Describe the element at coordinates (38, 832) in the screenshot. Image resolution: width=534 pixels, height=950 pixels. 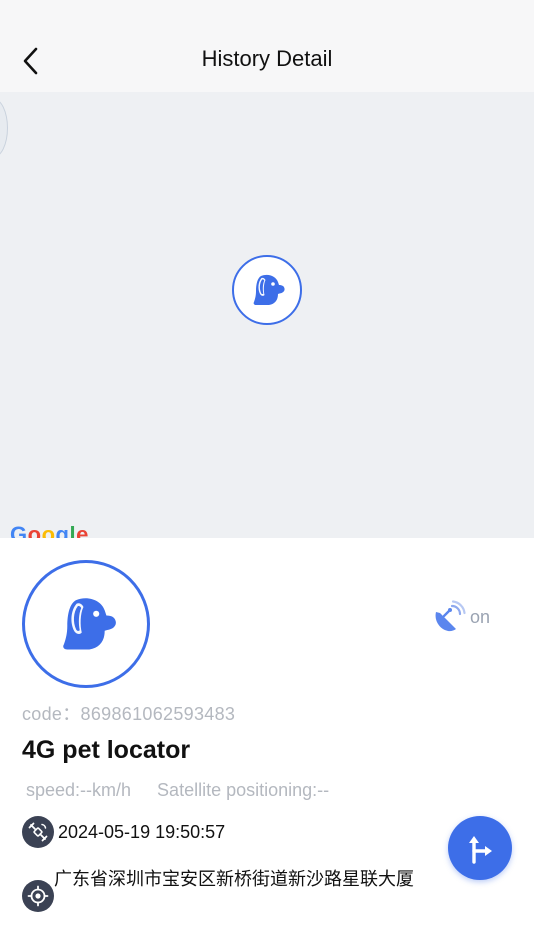
I see `satellite-icon` at that location.